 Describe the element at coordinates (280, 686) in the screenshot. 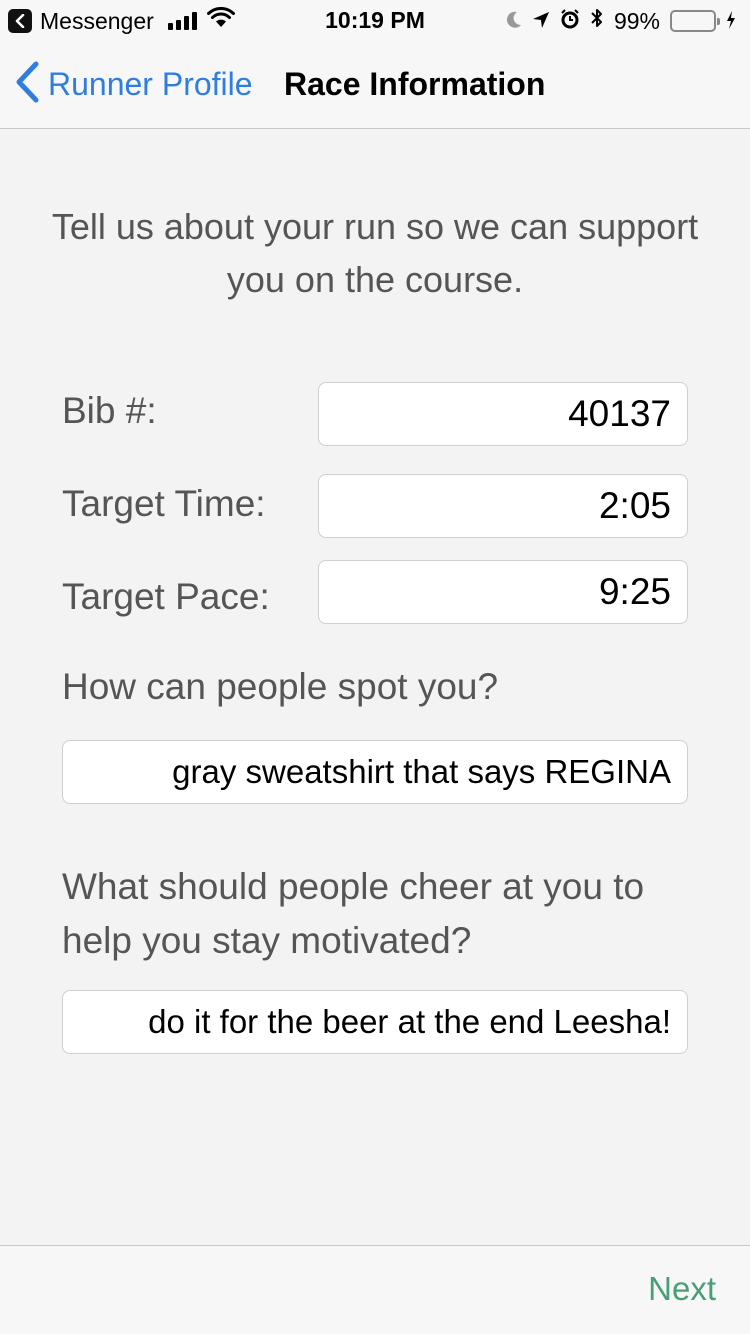

I see `spot-question: How can people spot you?` at that location.